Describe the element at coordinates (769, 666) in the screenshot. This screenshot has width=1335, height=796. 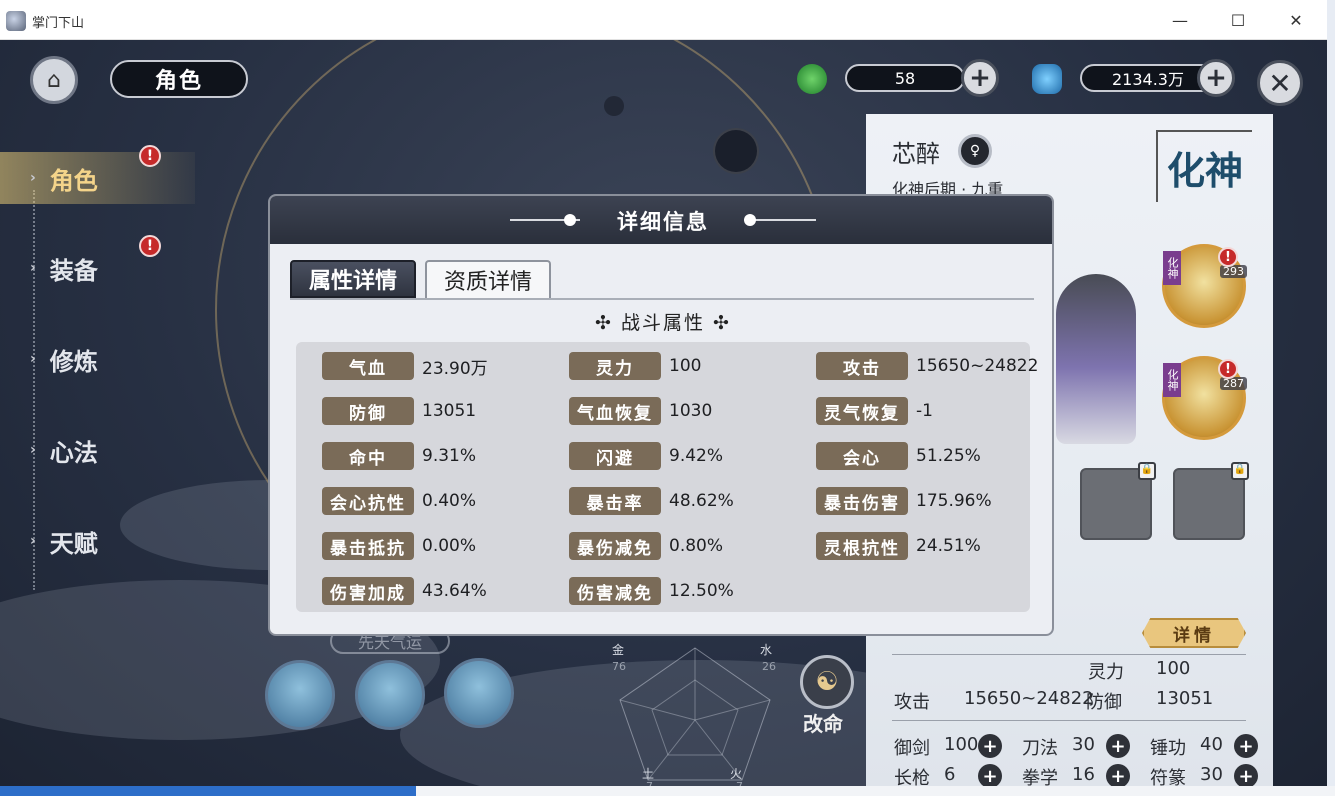
I see `radar-value-water: 26` at that location.